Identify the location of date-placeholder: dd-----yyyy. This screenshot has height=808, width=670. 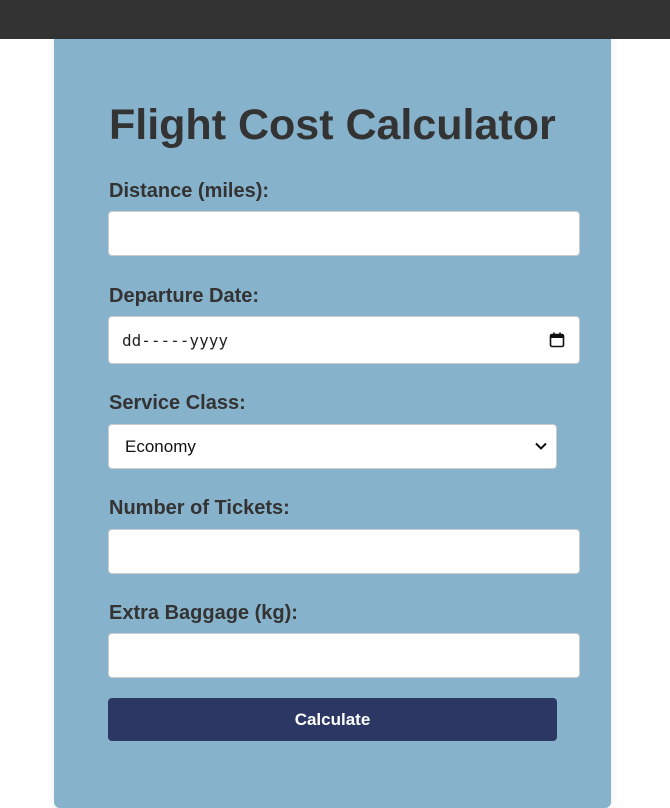
(175, 340).